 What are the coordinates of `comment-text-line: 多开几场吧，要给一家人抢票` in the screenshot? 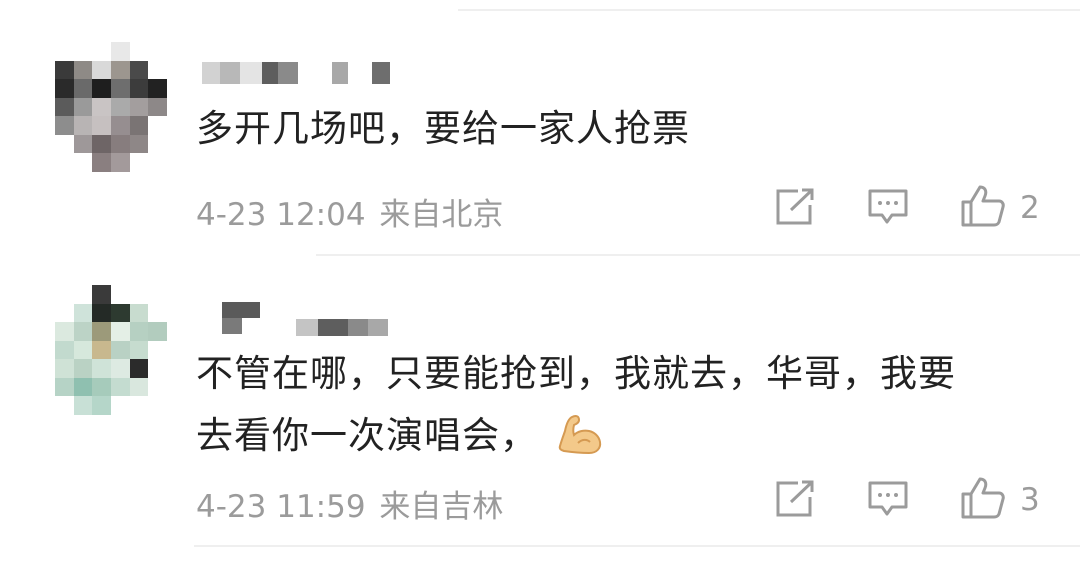 It's located at (443, 128).